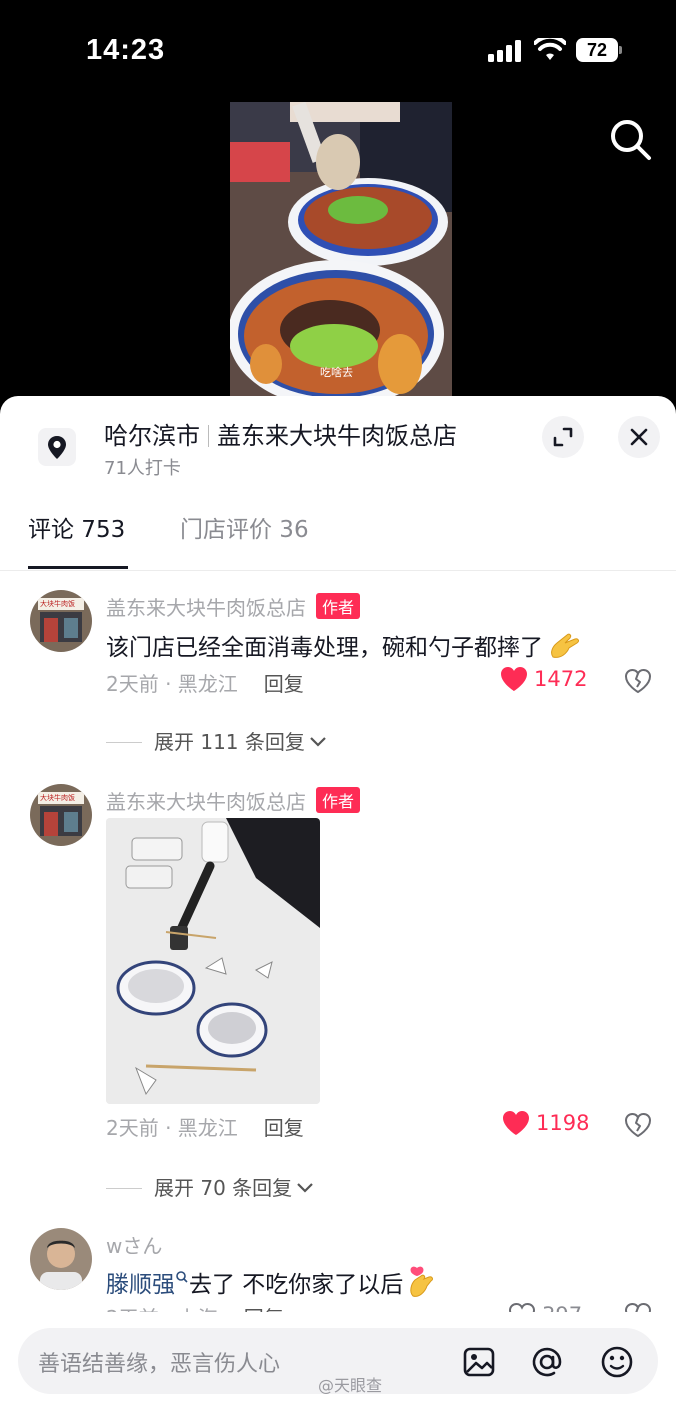 Image resolution: width=676 pixels, height=1402 pixels. I want to click on tab-divider, so click(338, 570).